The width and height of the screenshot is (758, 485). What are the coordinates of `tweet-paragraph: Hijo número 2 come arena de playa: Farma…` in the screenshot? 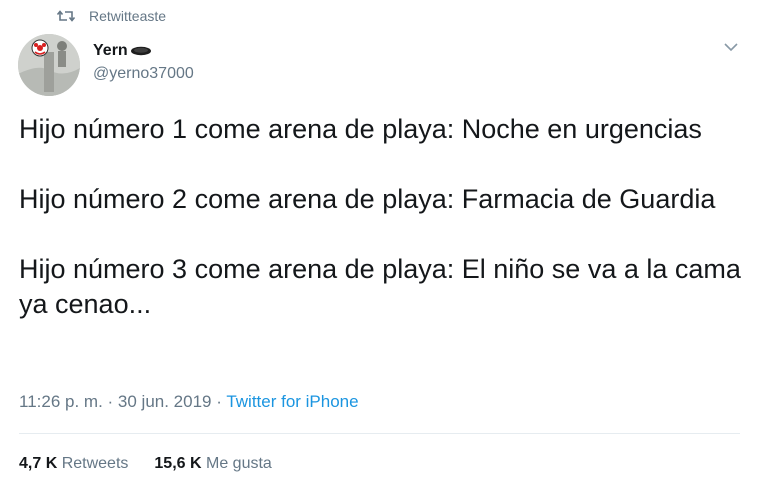 It's located at (367, 199).